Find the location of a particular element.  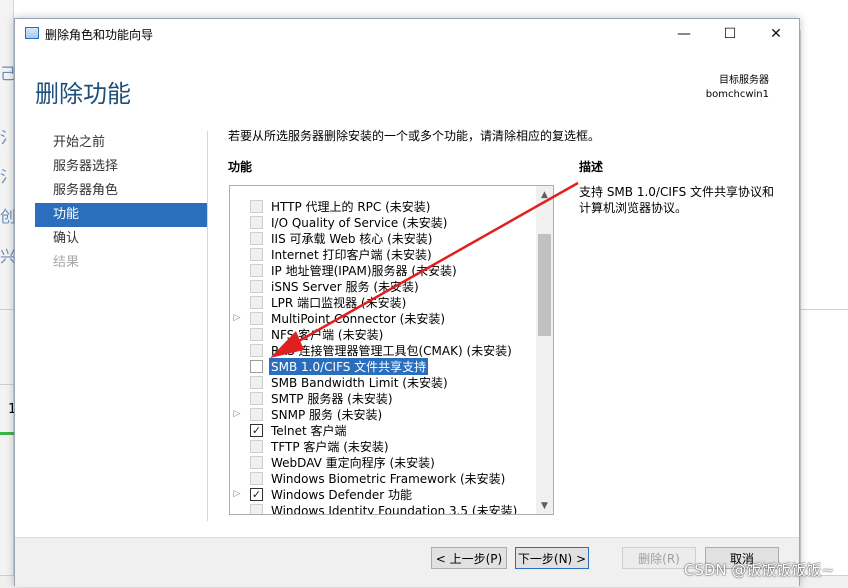

feature-row: TFTP 客户端 (未安装) is located at coordinates (383, 446).